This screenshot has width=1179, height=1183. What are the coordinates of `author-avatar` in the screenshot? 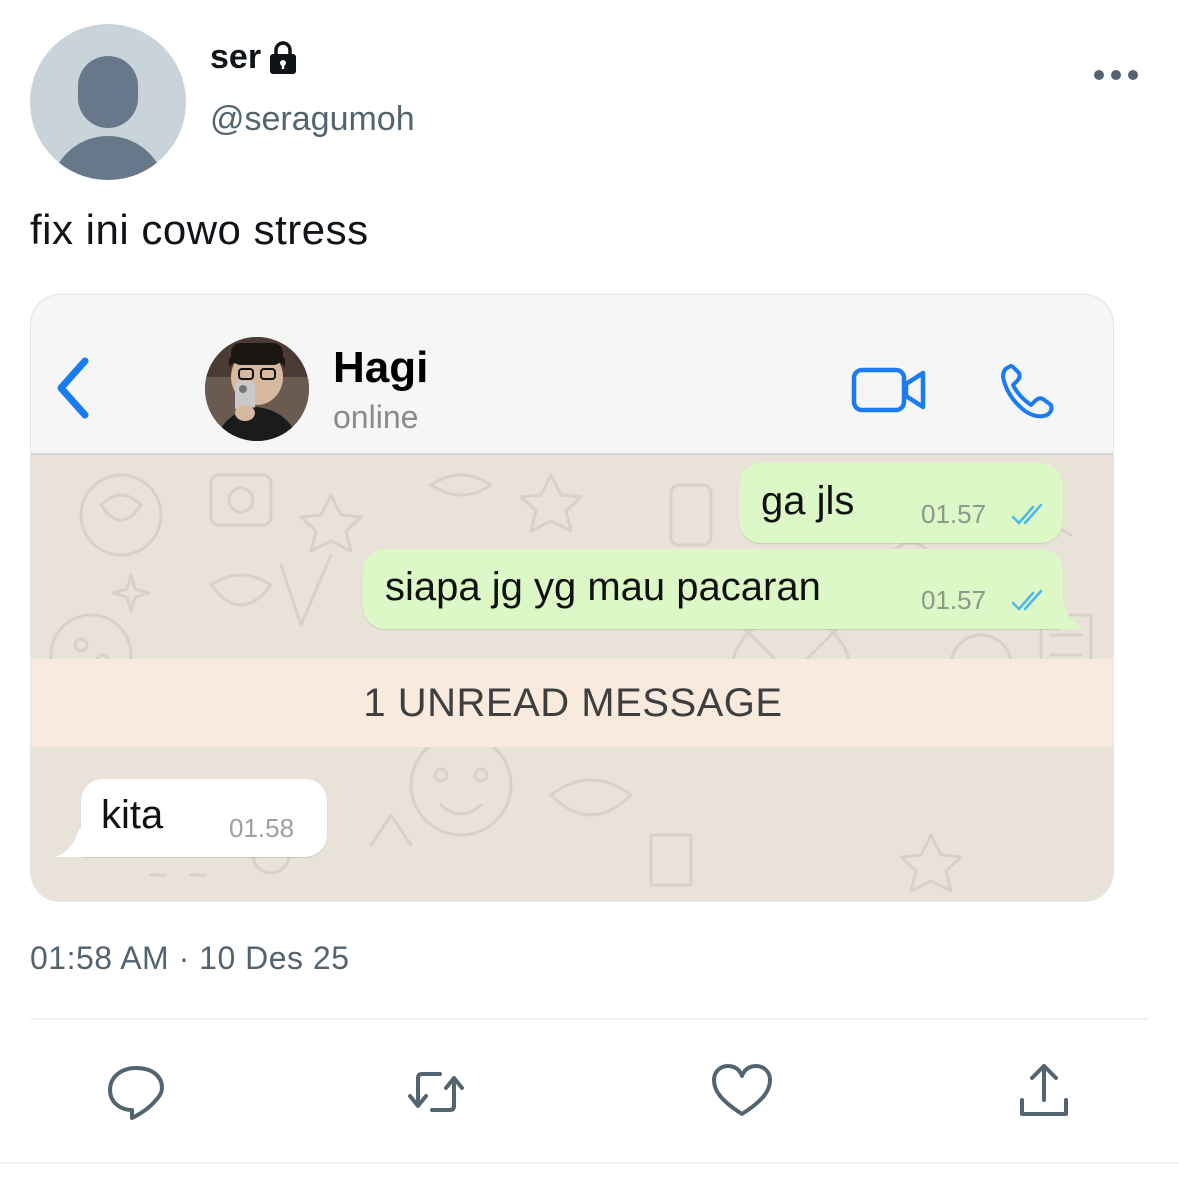 It's located at (108, 102).